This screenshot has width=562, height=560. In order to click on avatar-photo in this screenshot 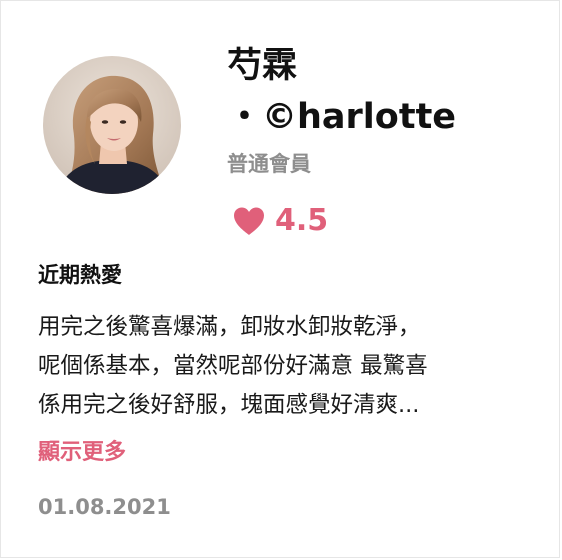, I will do `click(112, 125)`.